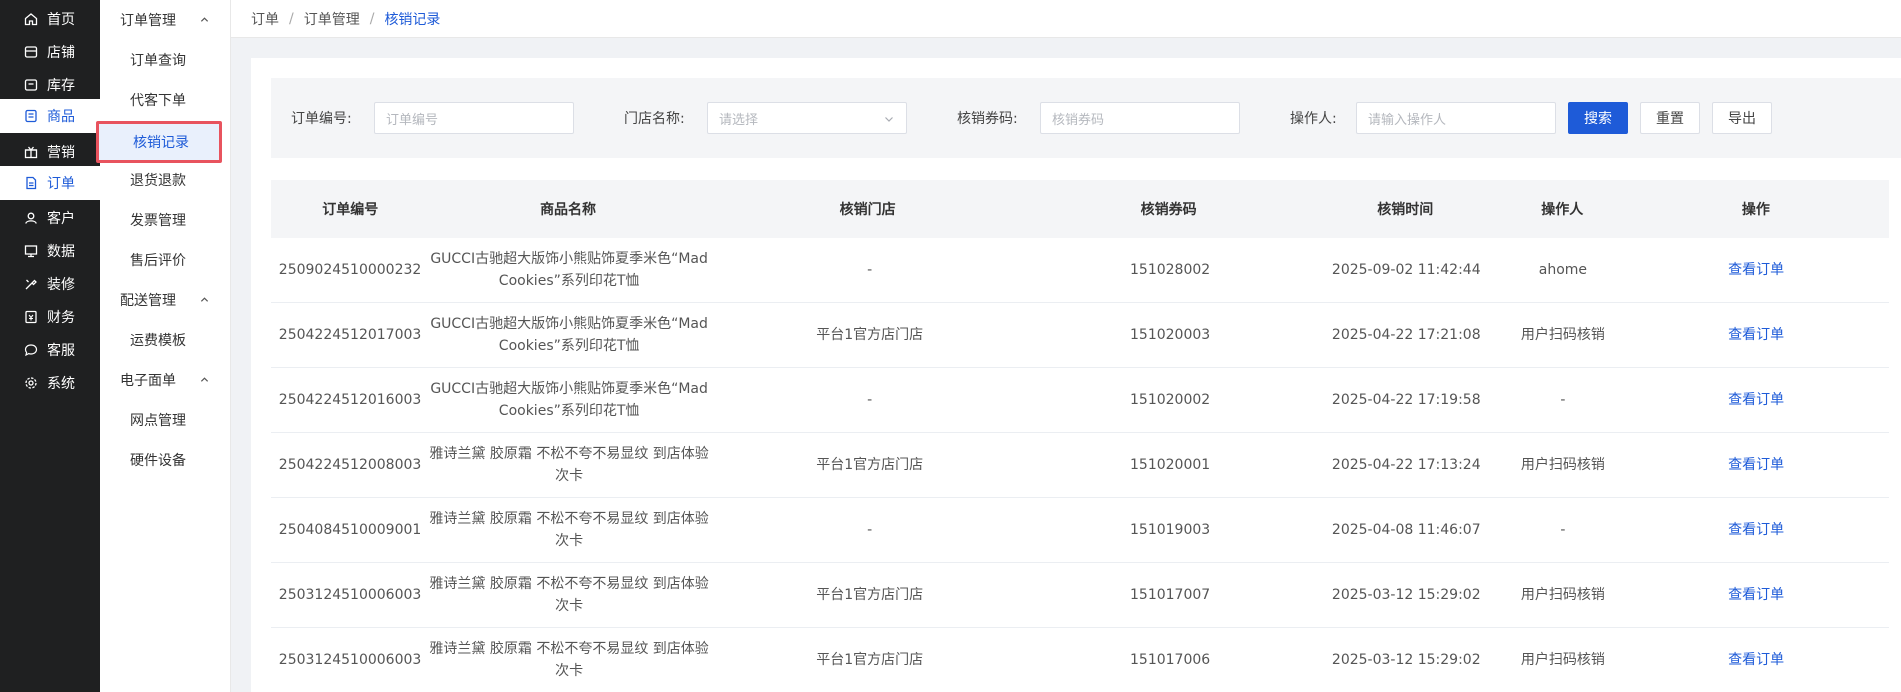 This screenshot has width=1901, height=692. What do you see at coordinates (1563, 270) in the screenshot?
I see `cell-operator: ahome` at bounding box center [1563, 270].